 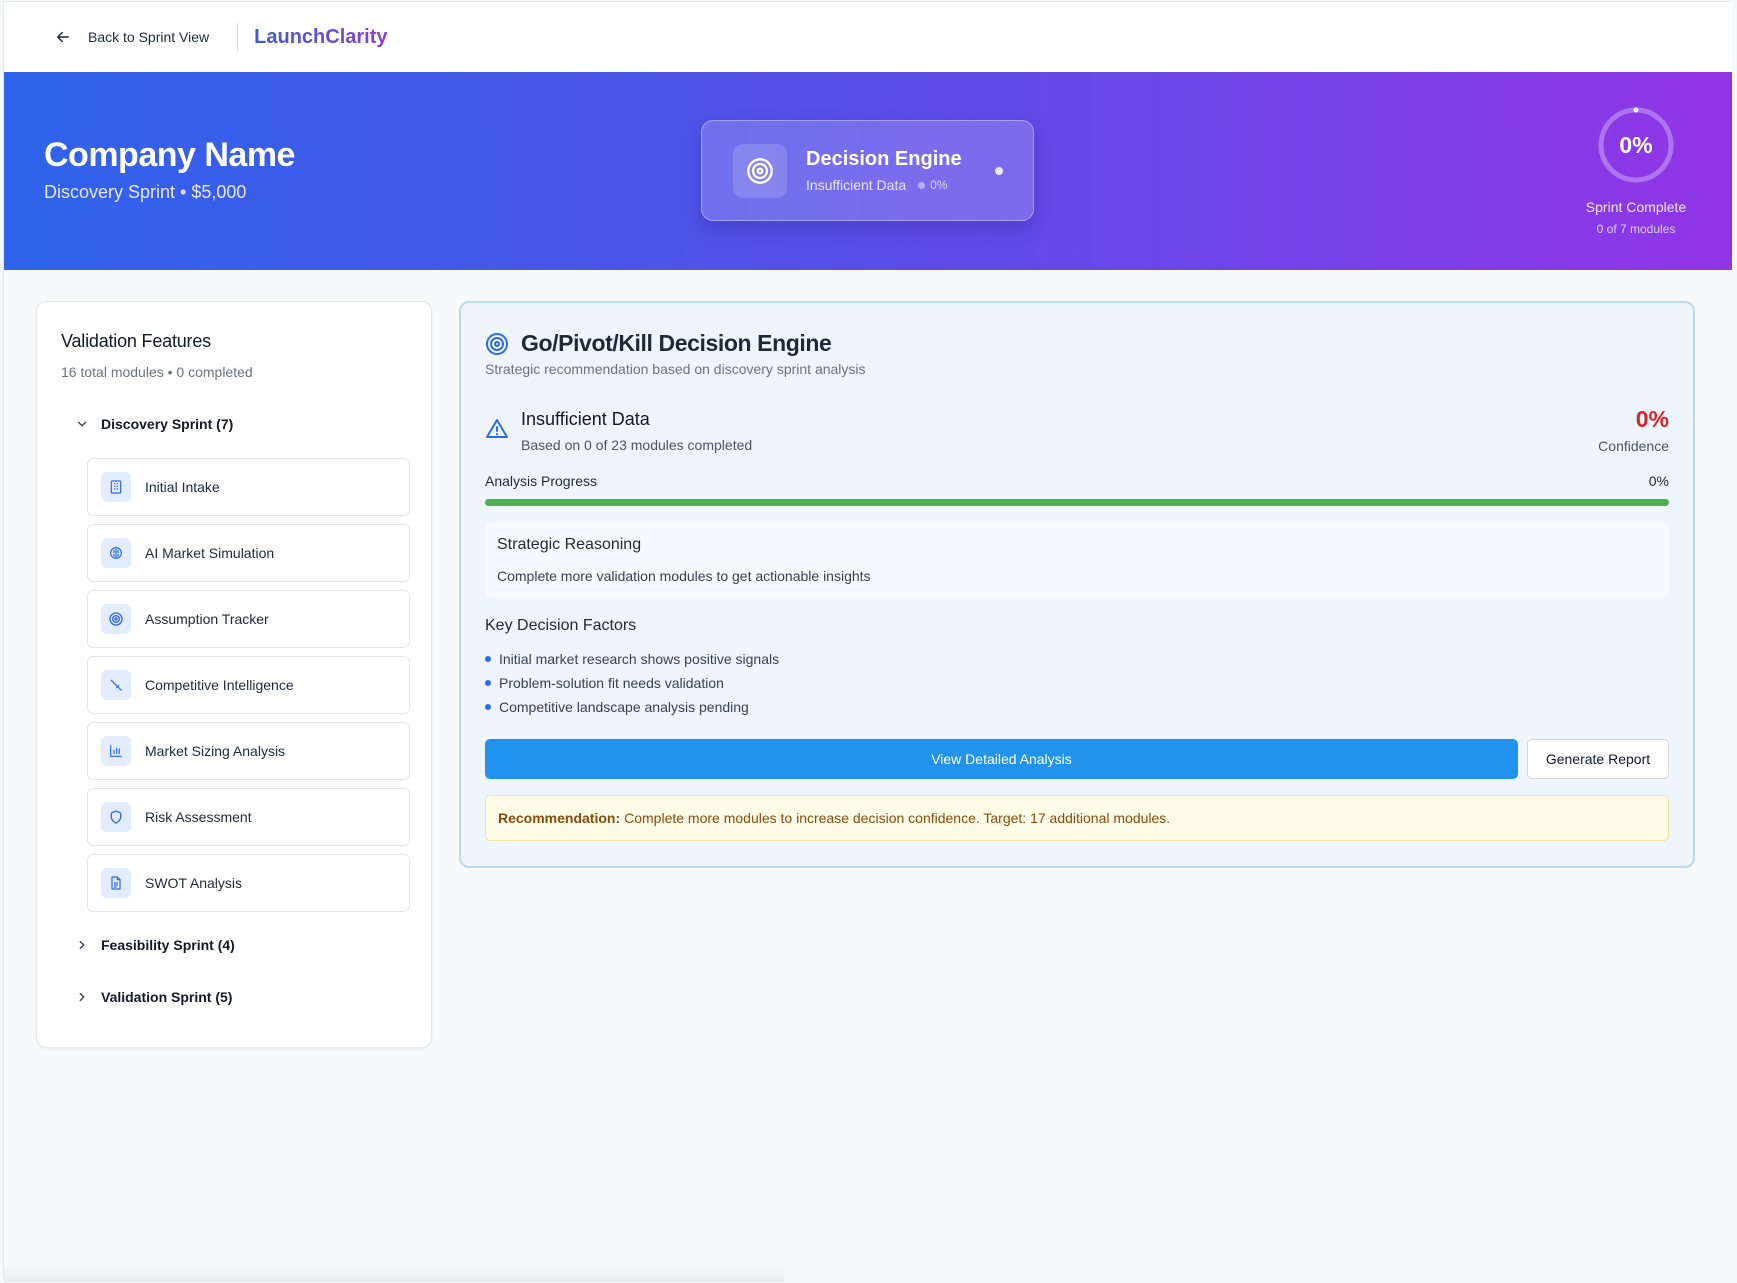 What do you see at coordinates (1652, 419) in the screenshot?
I see `confidence-value: 0%` at bounding box center [1652, 419].